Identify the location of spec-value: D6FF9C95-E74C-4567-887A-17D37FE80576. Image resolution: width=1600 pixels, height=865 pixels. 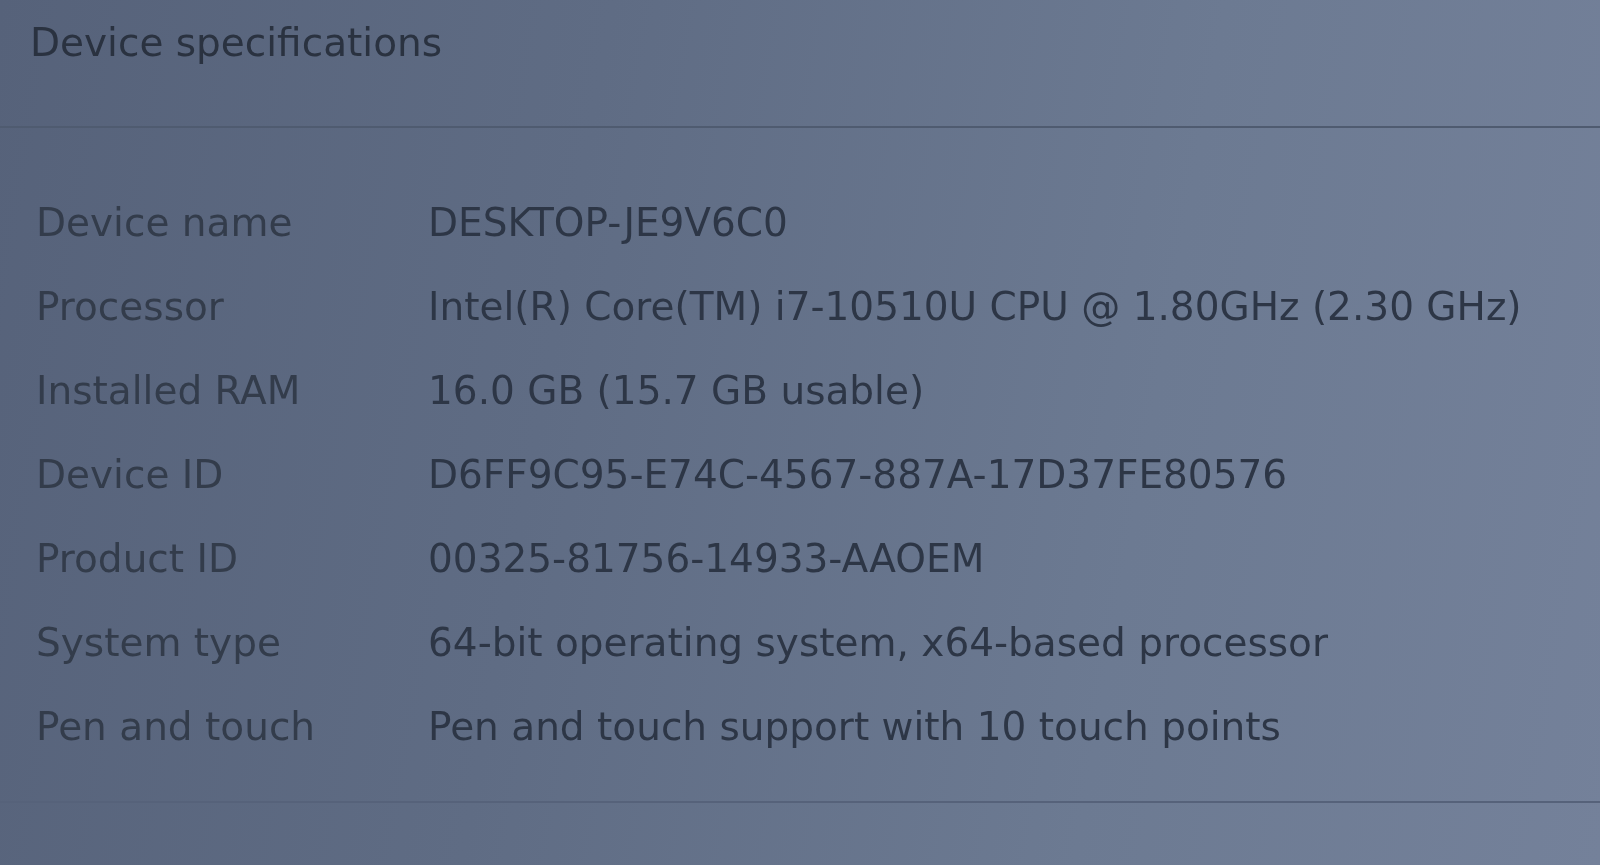
(858, 475).